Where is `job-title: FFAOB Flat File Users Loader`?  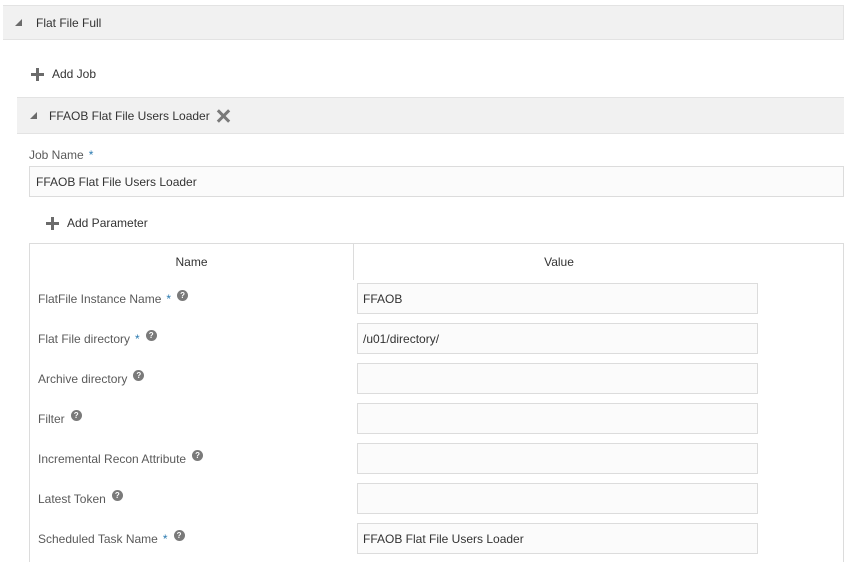
job-title: FFAOB Flat File Users Loader is located at coordinates (129, 115).